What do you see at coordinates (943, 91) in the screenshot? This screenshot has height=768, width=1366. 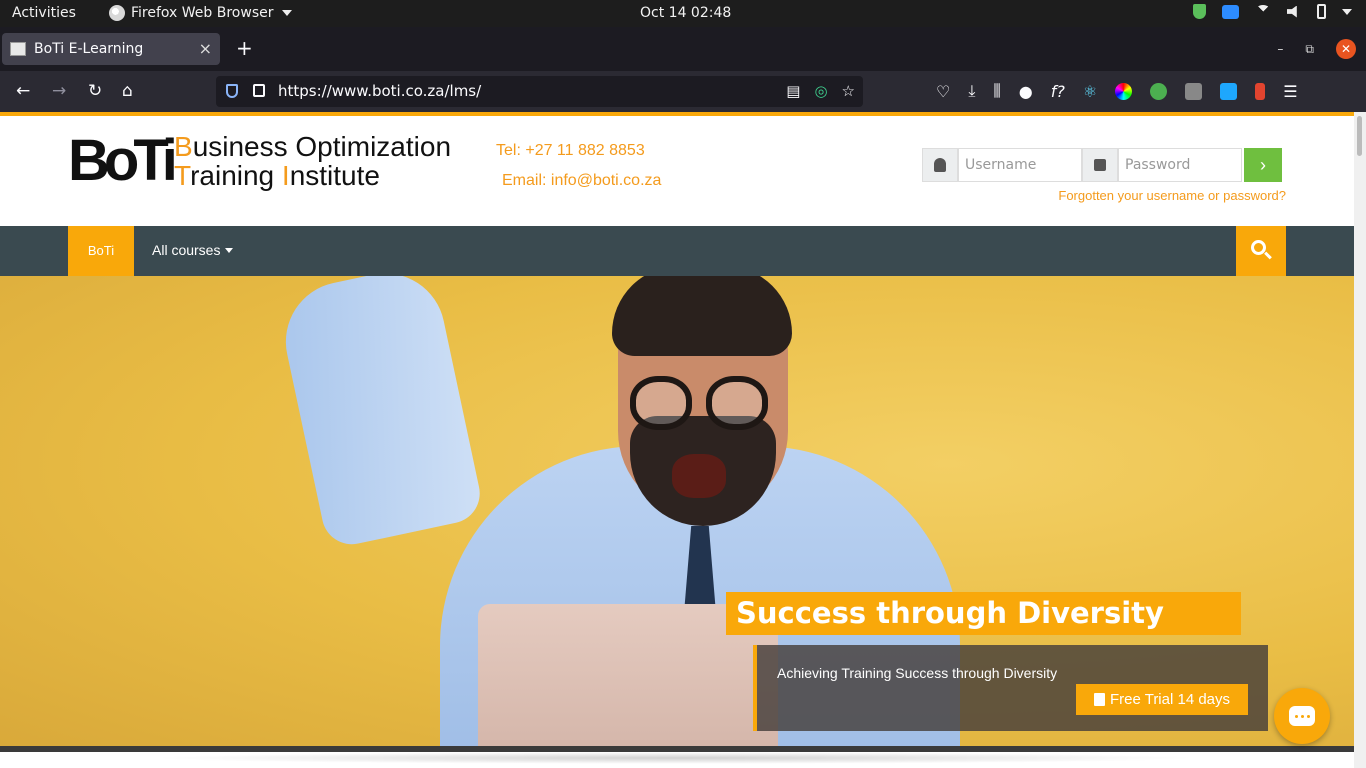 I see `pocket-icon: ♡` at bounding box center [943, 91].